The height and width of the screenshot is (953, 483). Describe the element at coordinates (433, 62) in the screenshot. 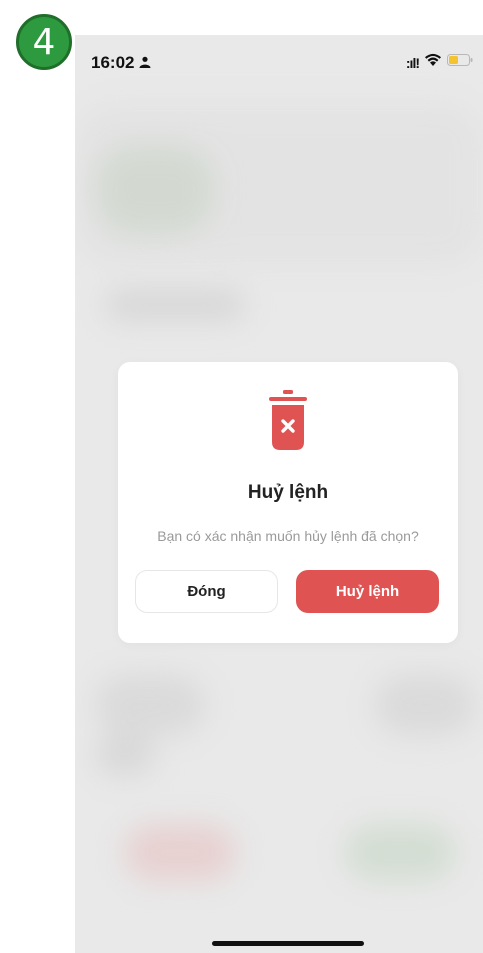

I see `wifi-icon` at that location.